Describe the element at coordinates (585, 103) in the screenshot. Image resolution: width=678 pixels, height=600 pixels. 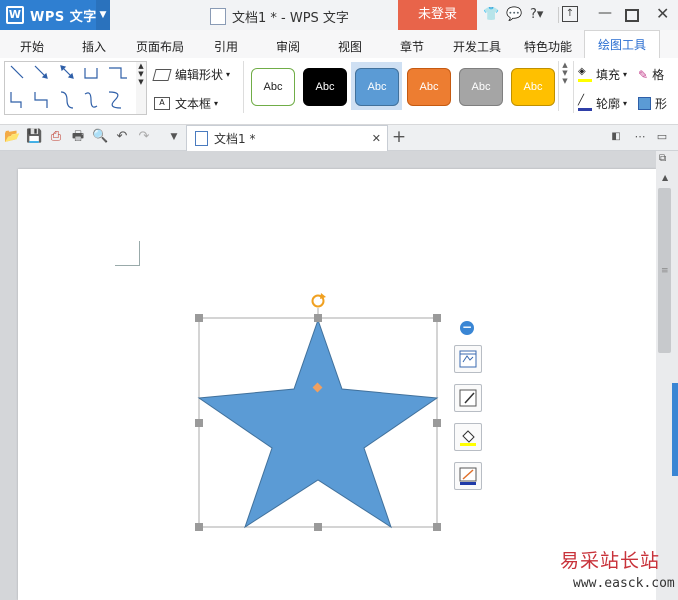
I see `outline-pen-icon: ╱` at that location.